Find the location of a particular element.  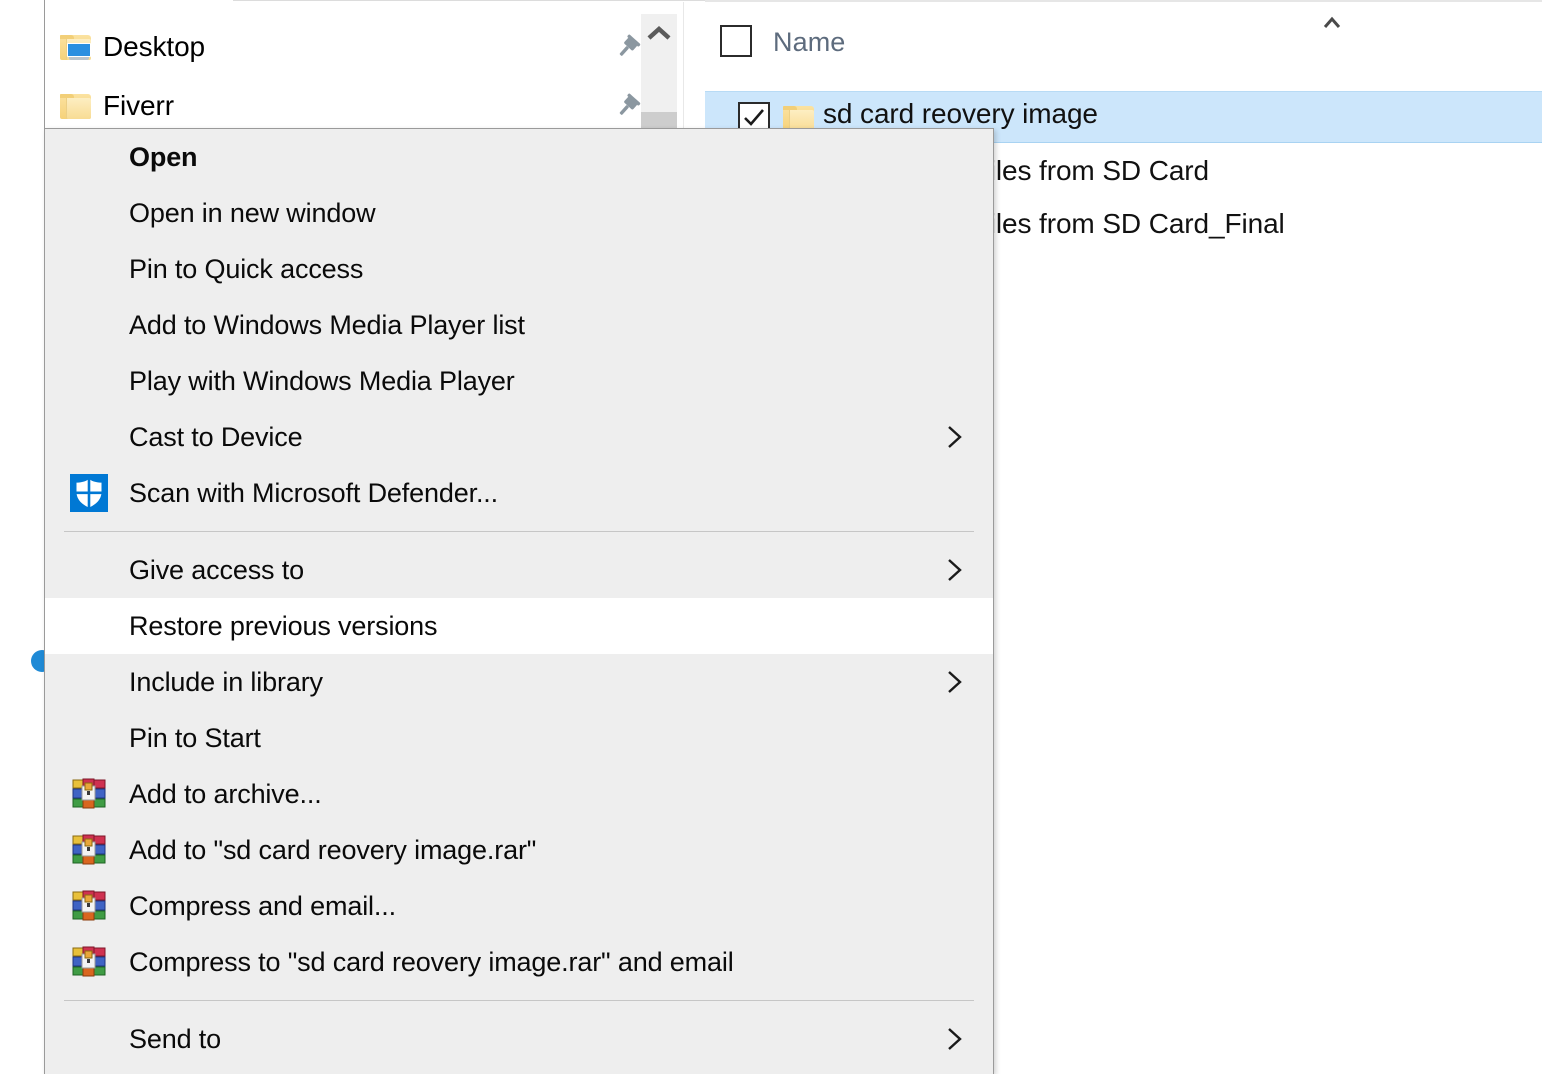

menu-item-label: Pin to Quick access is located at coordinates (246, 268).